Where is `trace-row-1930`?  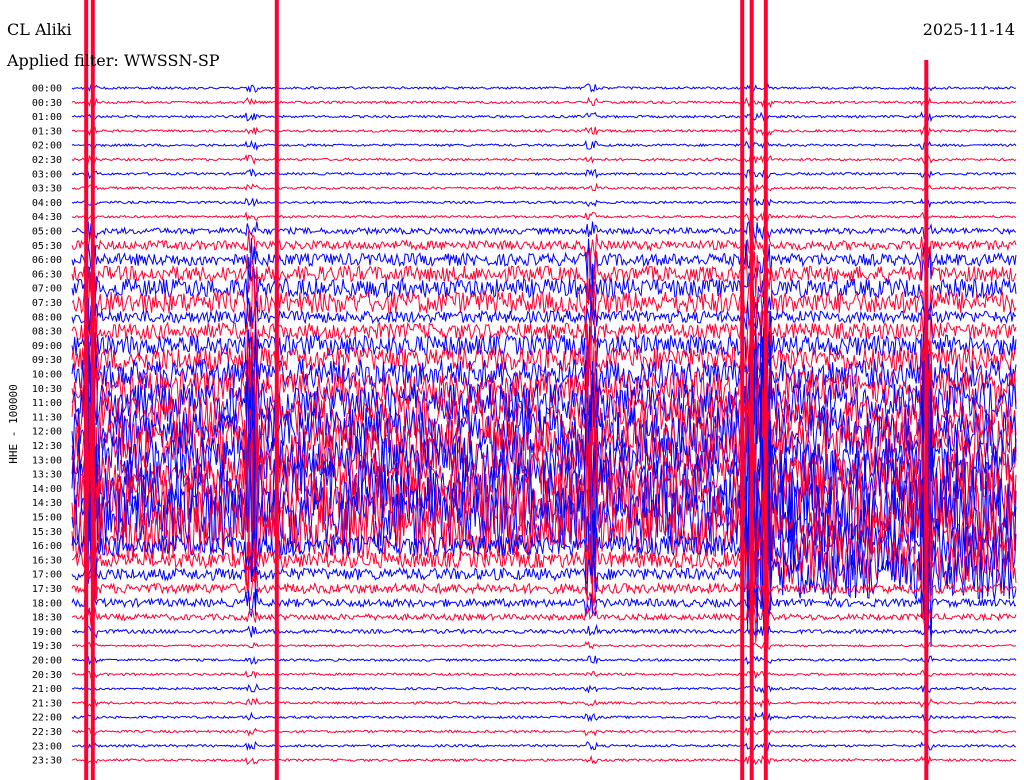 trace-row-1930 is located at coordinates (544, 645).